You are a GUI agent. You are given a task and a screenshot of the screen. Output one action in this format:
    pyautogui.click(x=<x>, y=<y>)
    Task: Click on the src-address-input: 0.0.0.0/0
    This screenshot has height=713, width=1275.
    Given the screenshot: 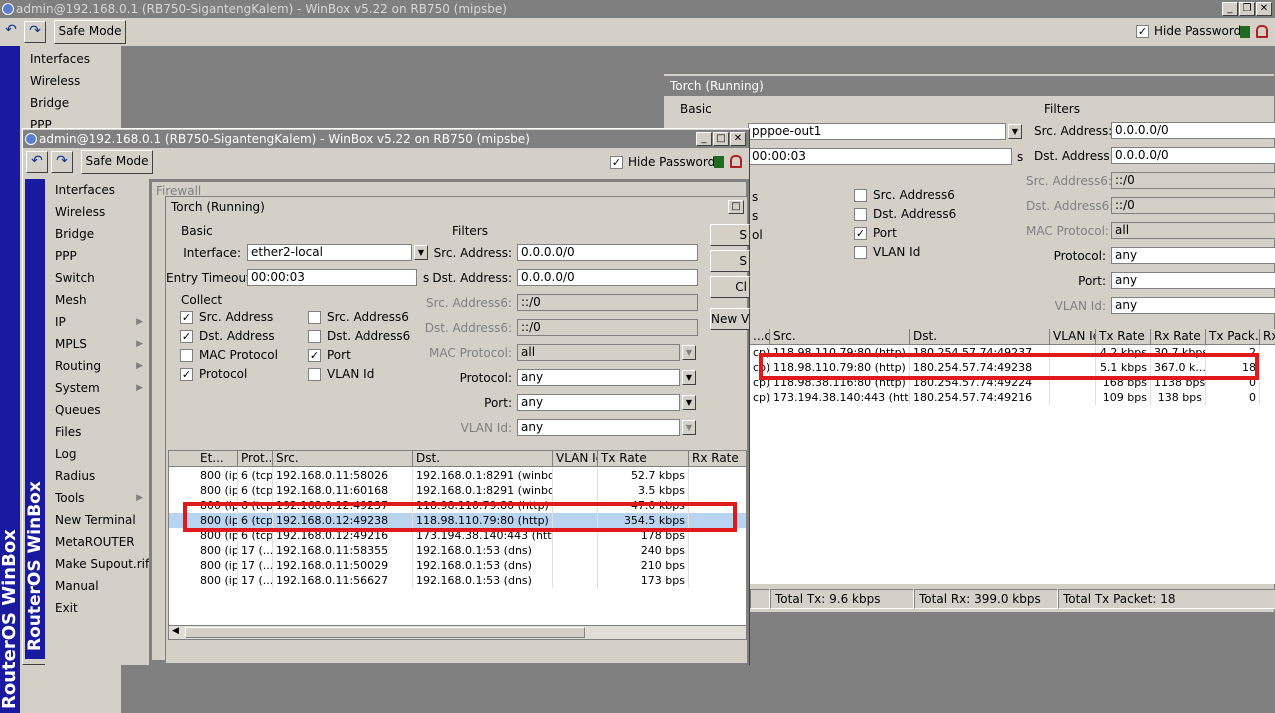 What is the action you would take?
    pyautogui.click(x=607, y=252)
    